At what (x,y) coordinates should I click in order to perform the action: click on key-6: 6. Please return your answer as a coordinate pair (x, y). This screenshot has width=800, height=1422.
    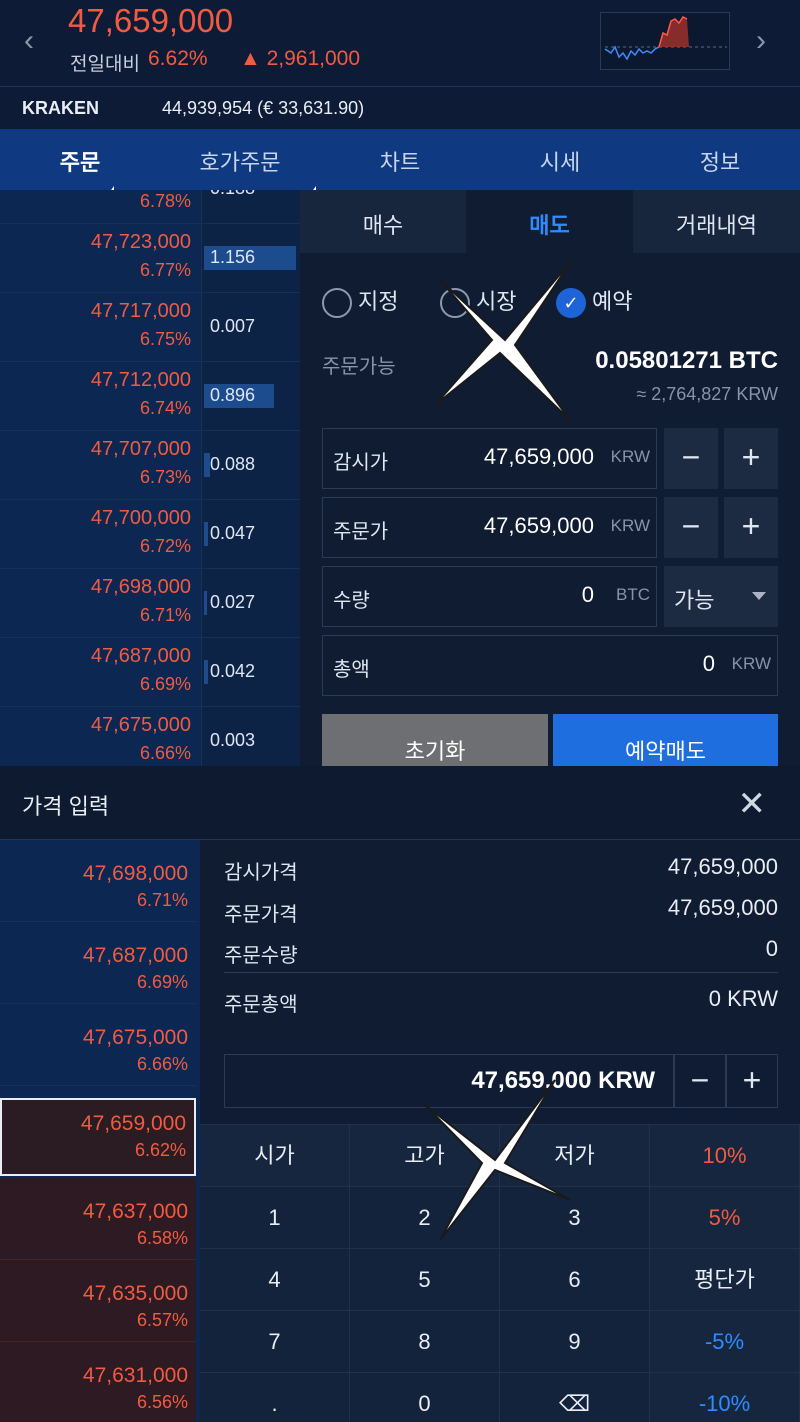
    Looking at the image, I should click on (575, 1279).